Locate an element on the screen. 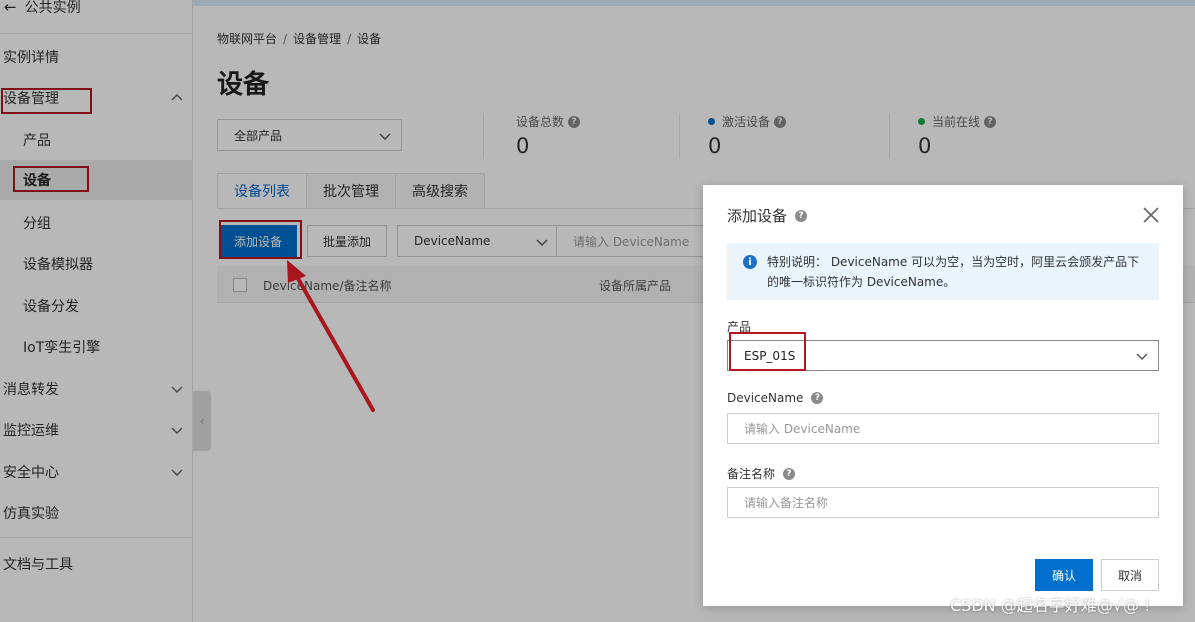 This screenshot has height=622, width=1195. product-field-label: 产品 is located at coordinates (739, 326).